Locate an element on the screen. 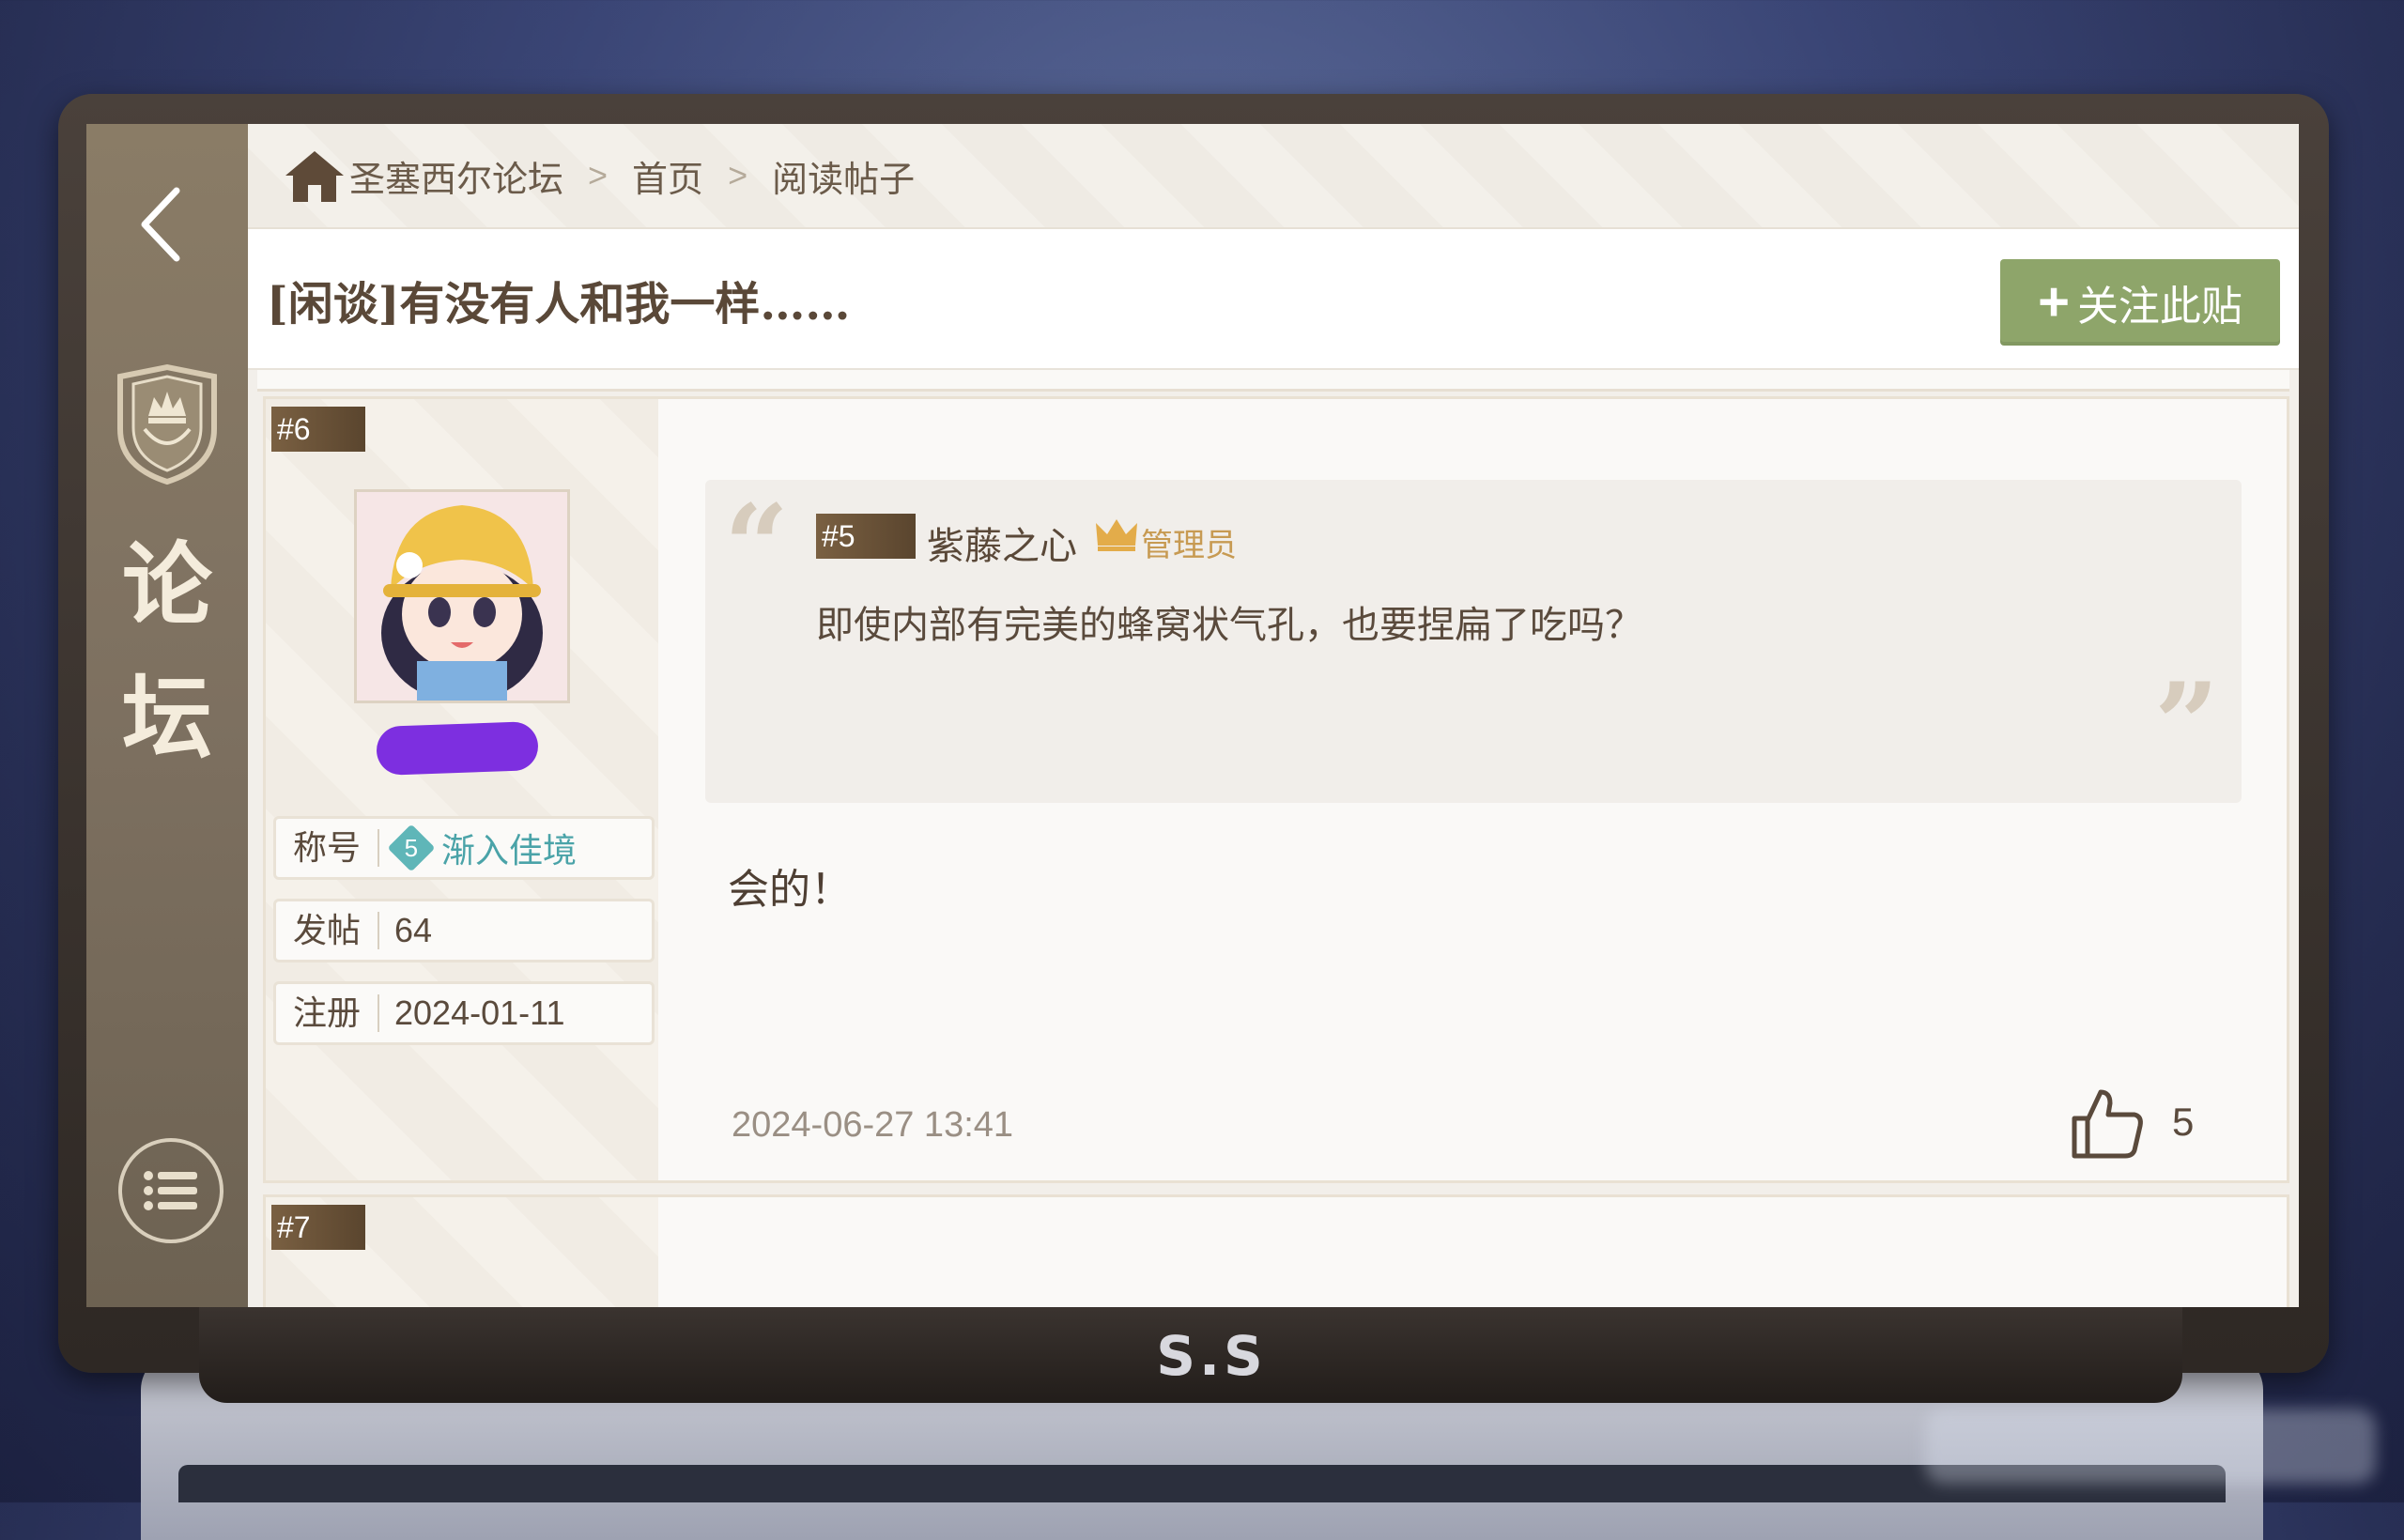  plus-icon: + is located at coordinates (2054, 301).